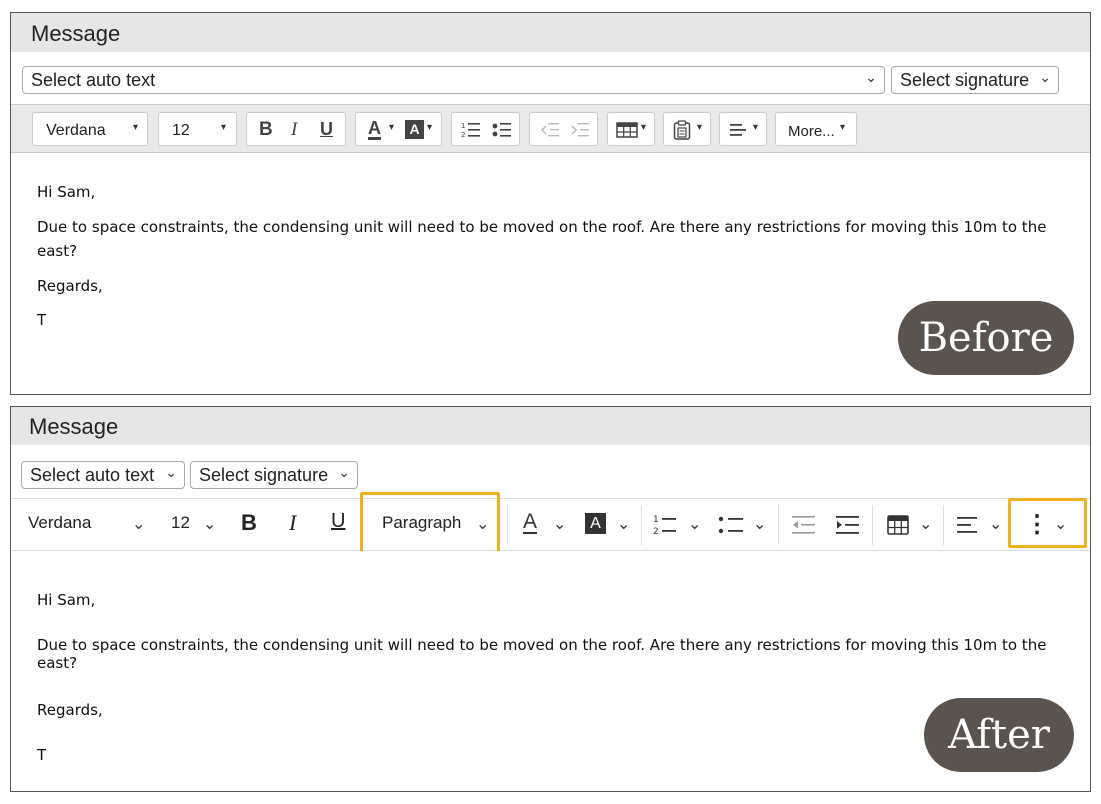  I want to click on font-size-label: 12, so click(181, 130).